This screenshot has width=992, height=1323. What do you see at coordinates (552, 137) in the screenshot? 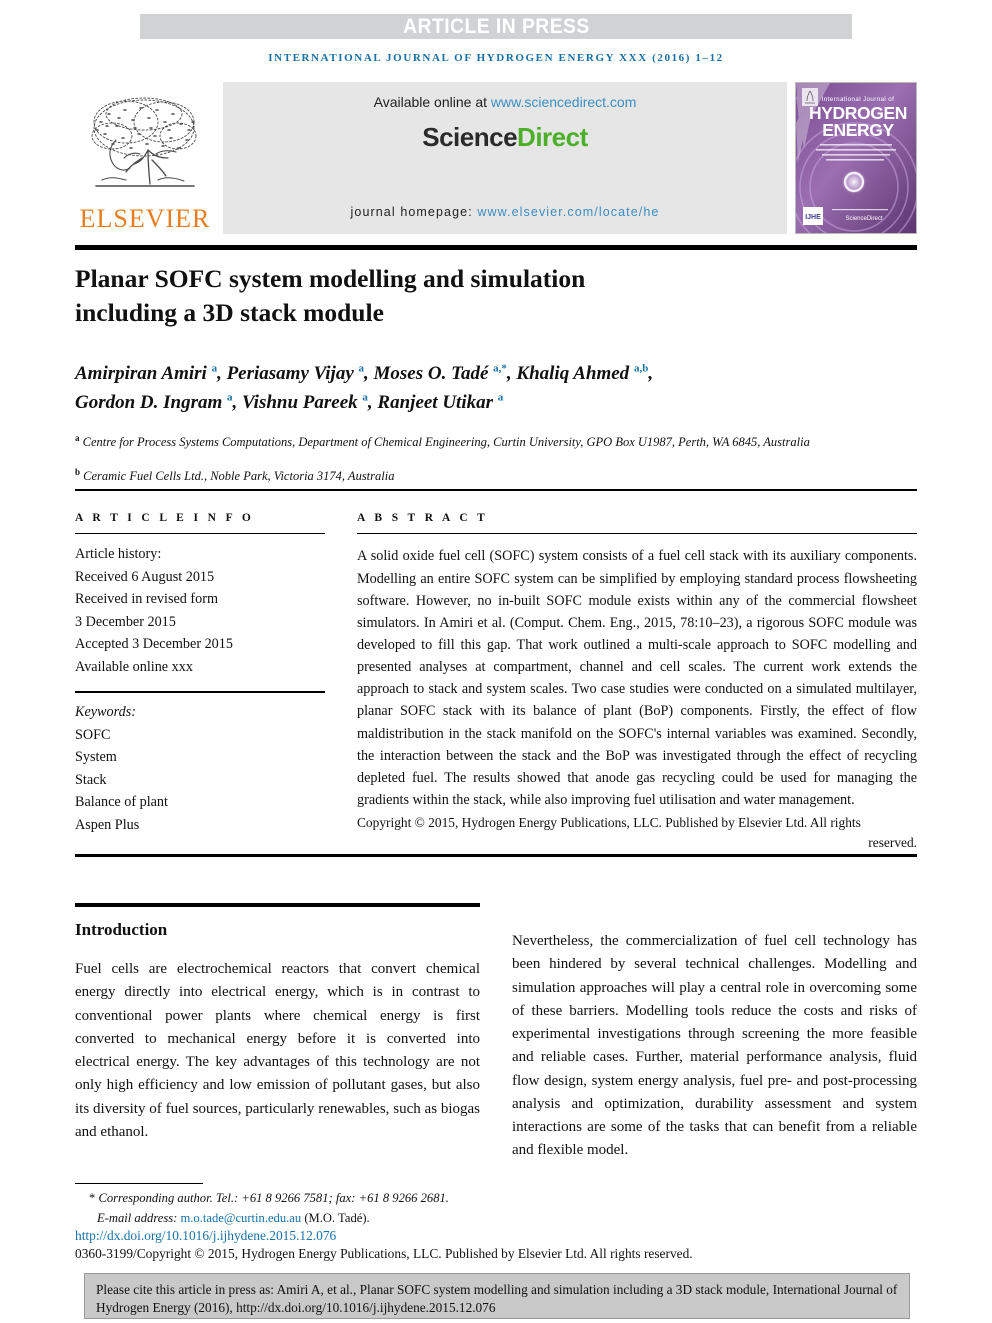
I see `sciencedirect-logo-direct: Direct` at bounding box center [552, 137].